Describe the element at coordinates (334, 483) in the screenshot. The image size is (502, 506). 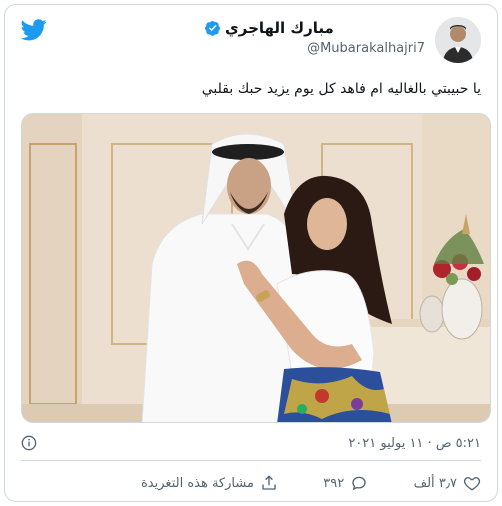
I see `reply-count: ٣٩٢` at that location.